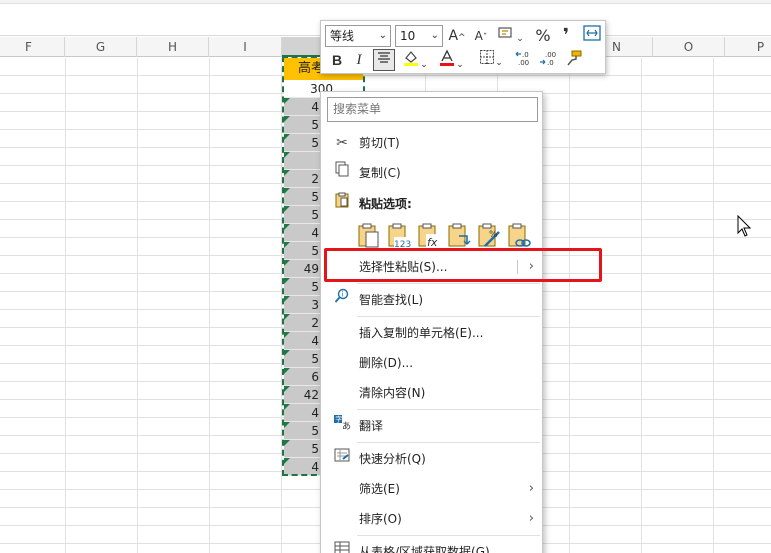  I want to click on font-size-value: 10, so click(408, 36).